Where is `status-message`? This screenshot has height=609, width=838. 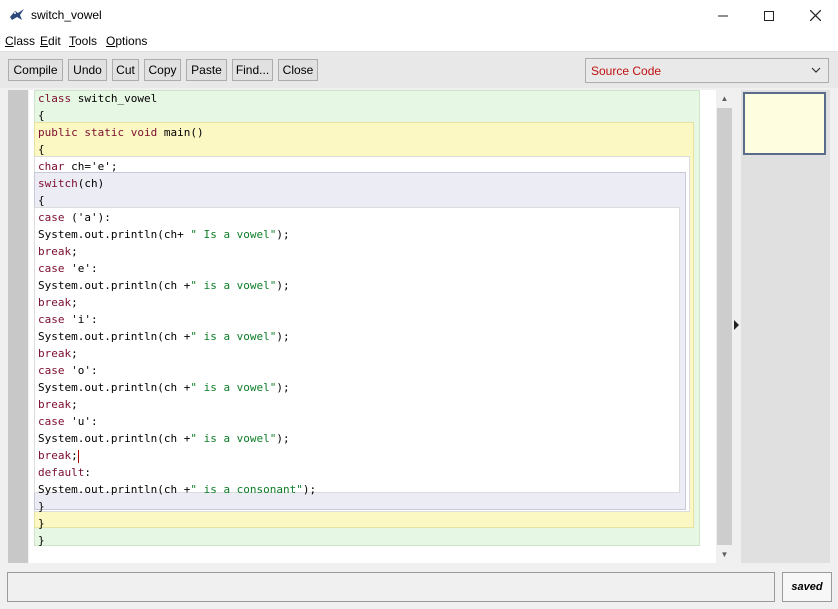
status-message is located at coordinates (391, 587).